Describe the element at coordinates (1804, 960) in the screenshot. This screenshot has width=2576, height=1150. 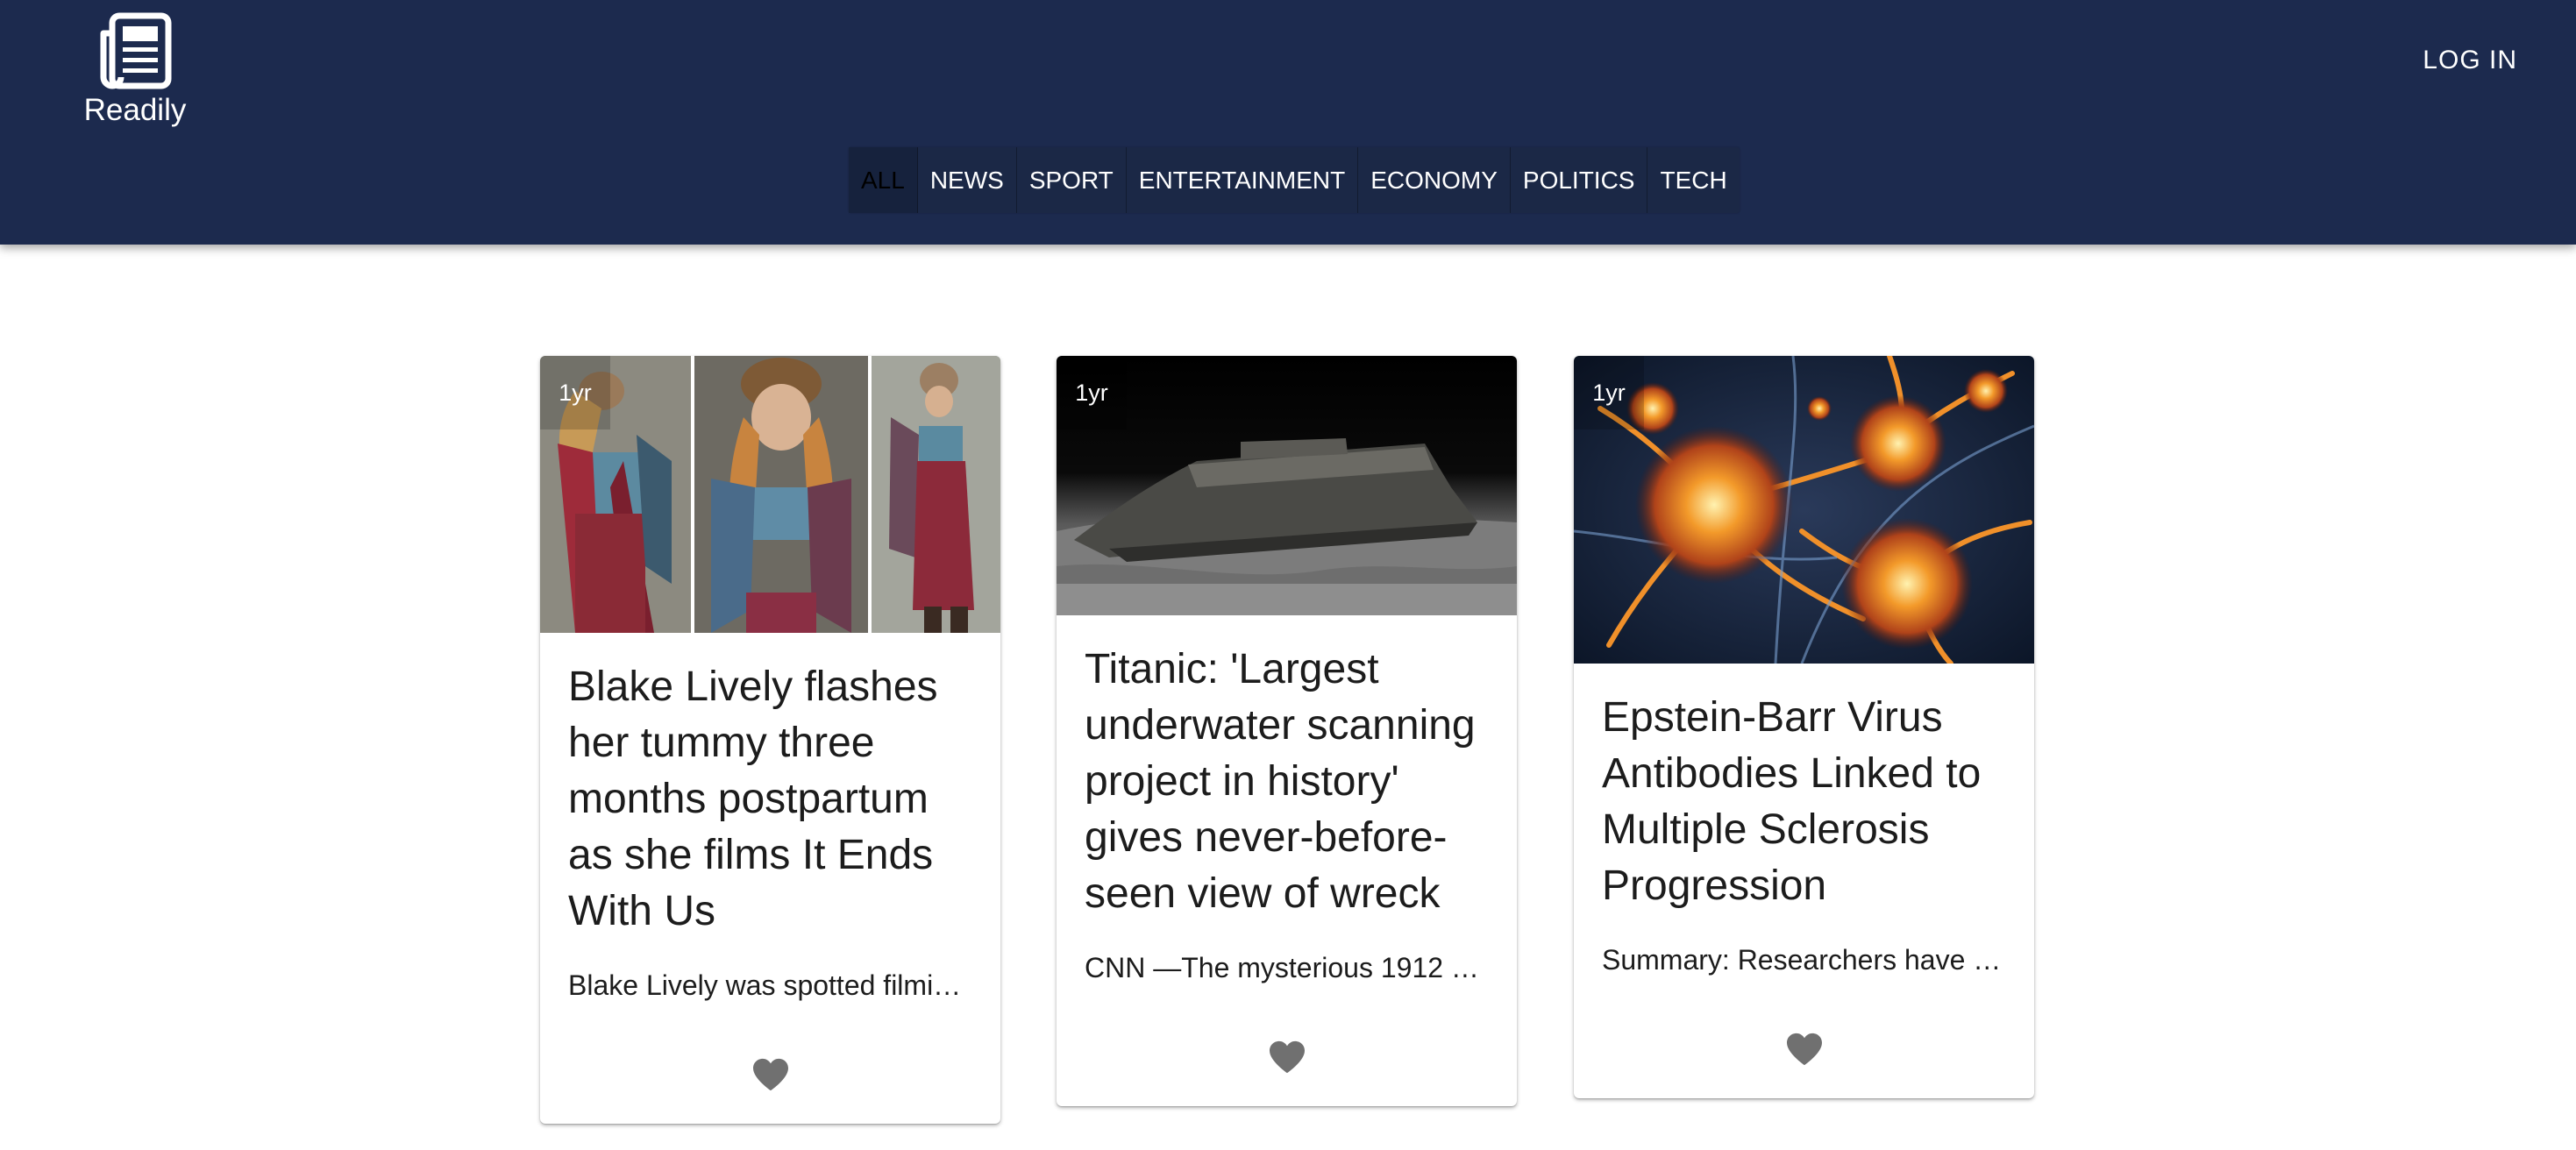
I see `article-summary: Summary: Researchers have found a link` at that location.